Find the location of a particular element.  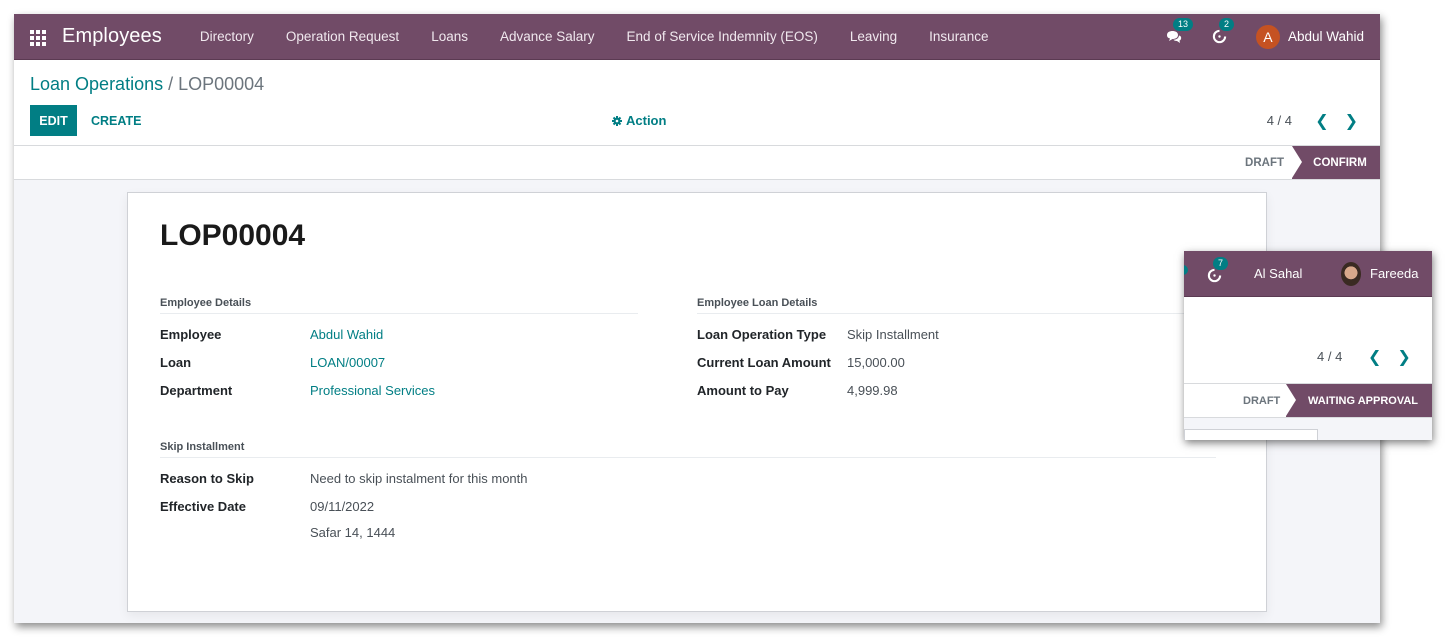

activities-button: 2 is located at coordinates (1222, 32).